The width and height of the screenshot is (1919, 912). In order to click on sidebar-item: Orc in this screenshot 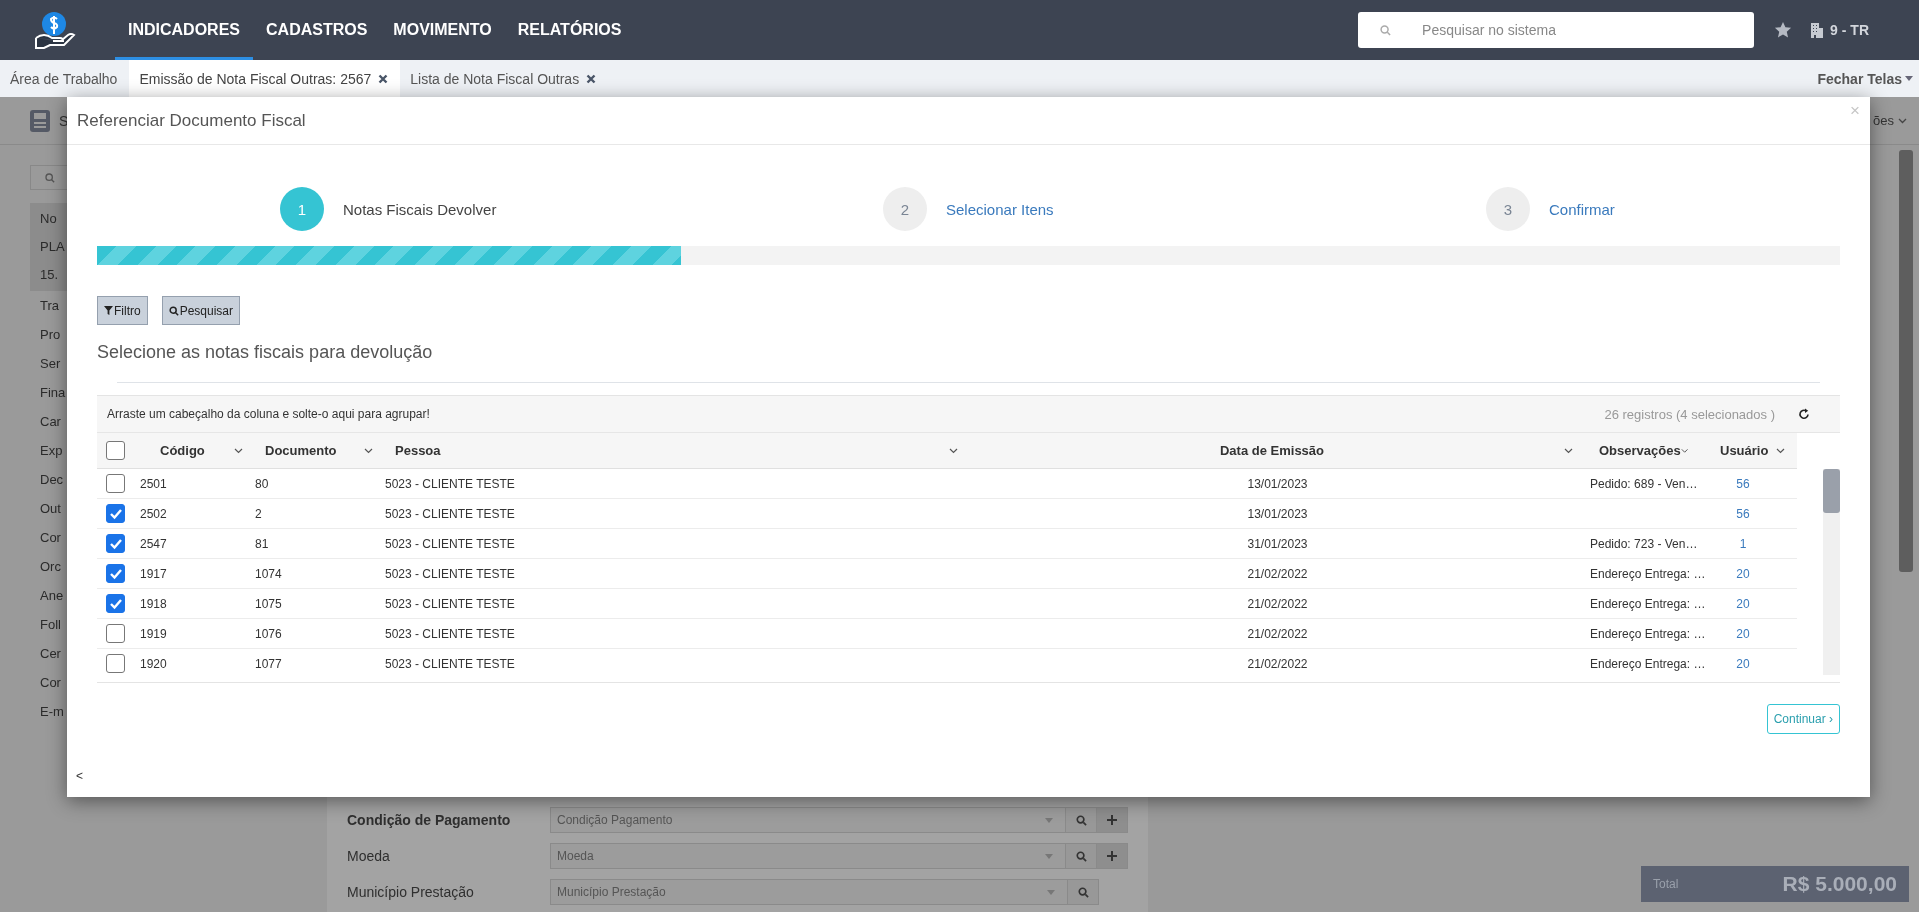, I will do `click(48, 566)`.